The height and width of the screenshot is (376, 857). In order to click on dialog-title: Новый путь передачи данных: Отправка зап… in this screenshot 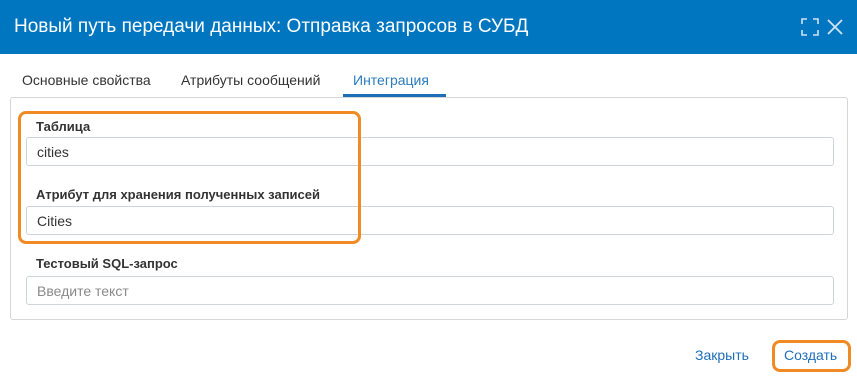, I will do `click(271, 26)`.